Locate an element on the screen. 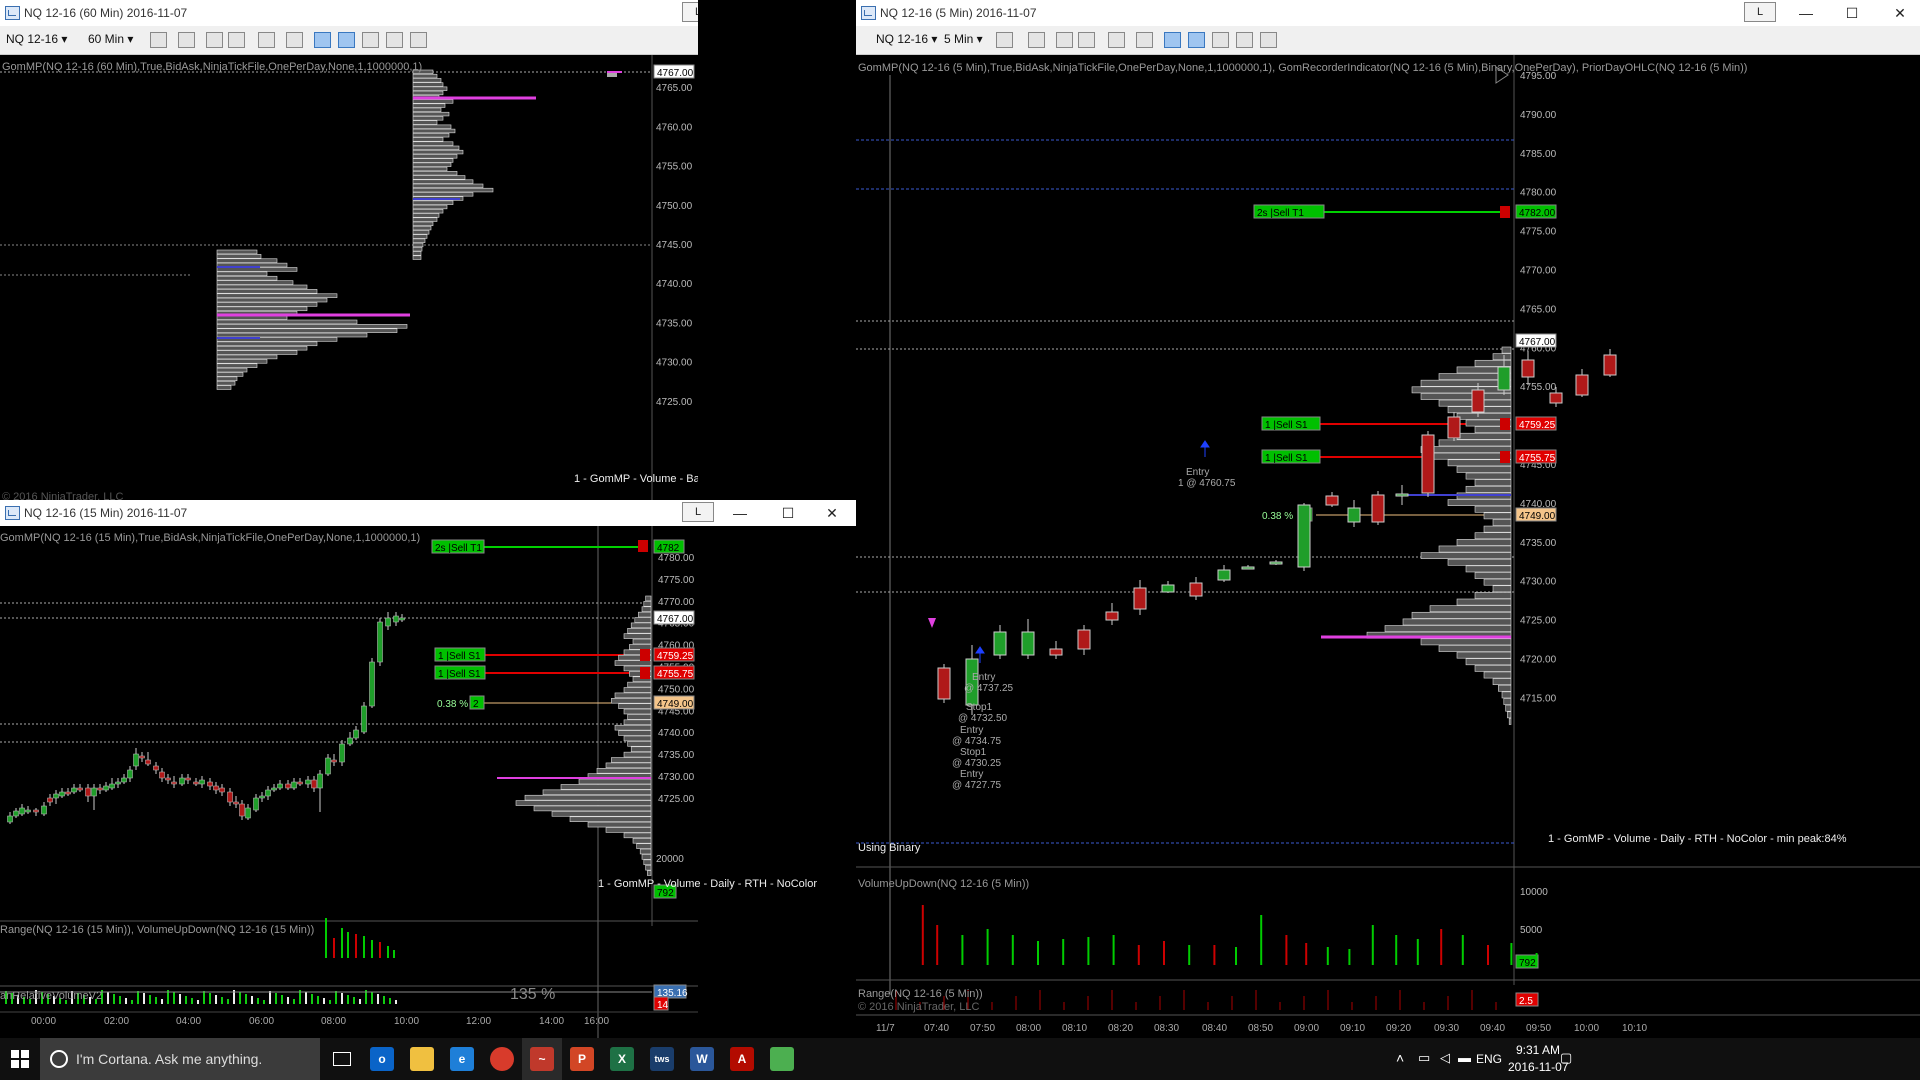  explorer-app is located at coordinates (422, 1059).